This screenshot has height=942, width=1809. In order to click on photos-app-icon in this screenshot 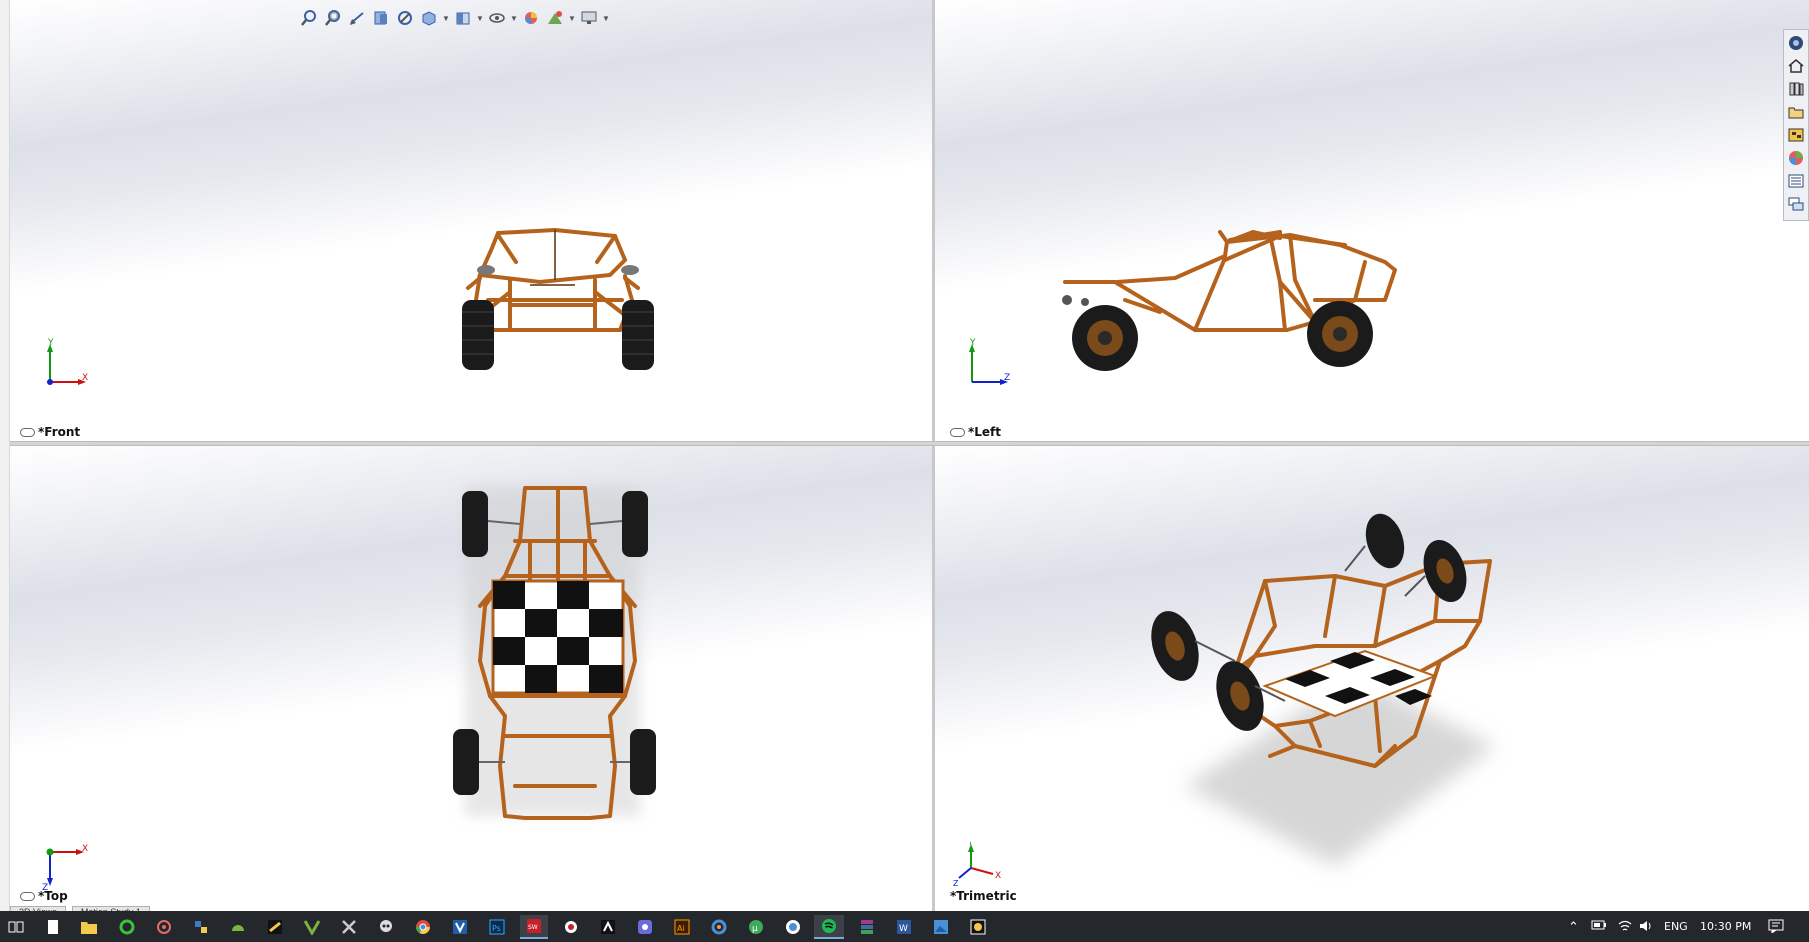, I will do `click(941, 927)`.